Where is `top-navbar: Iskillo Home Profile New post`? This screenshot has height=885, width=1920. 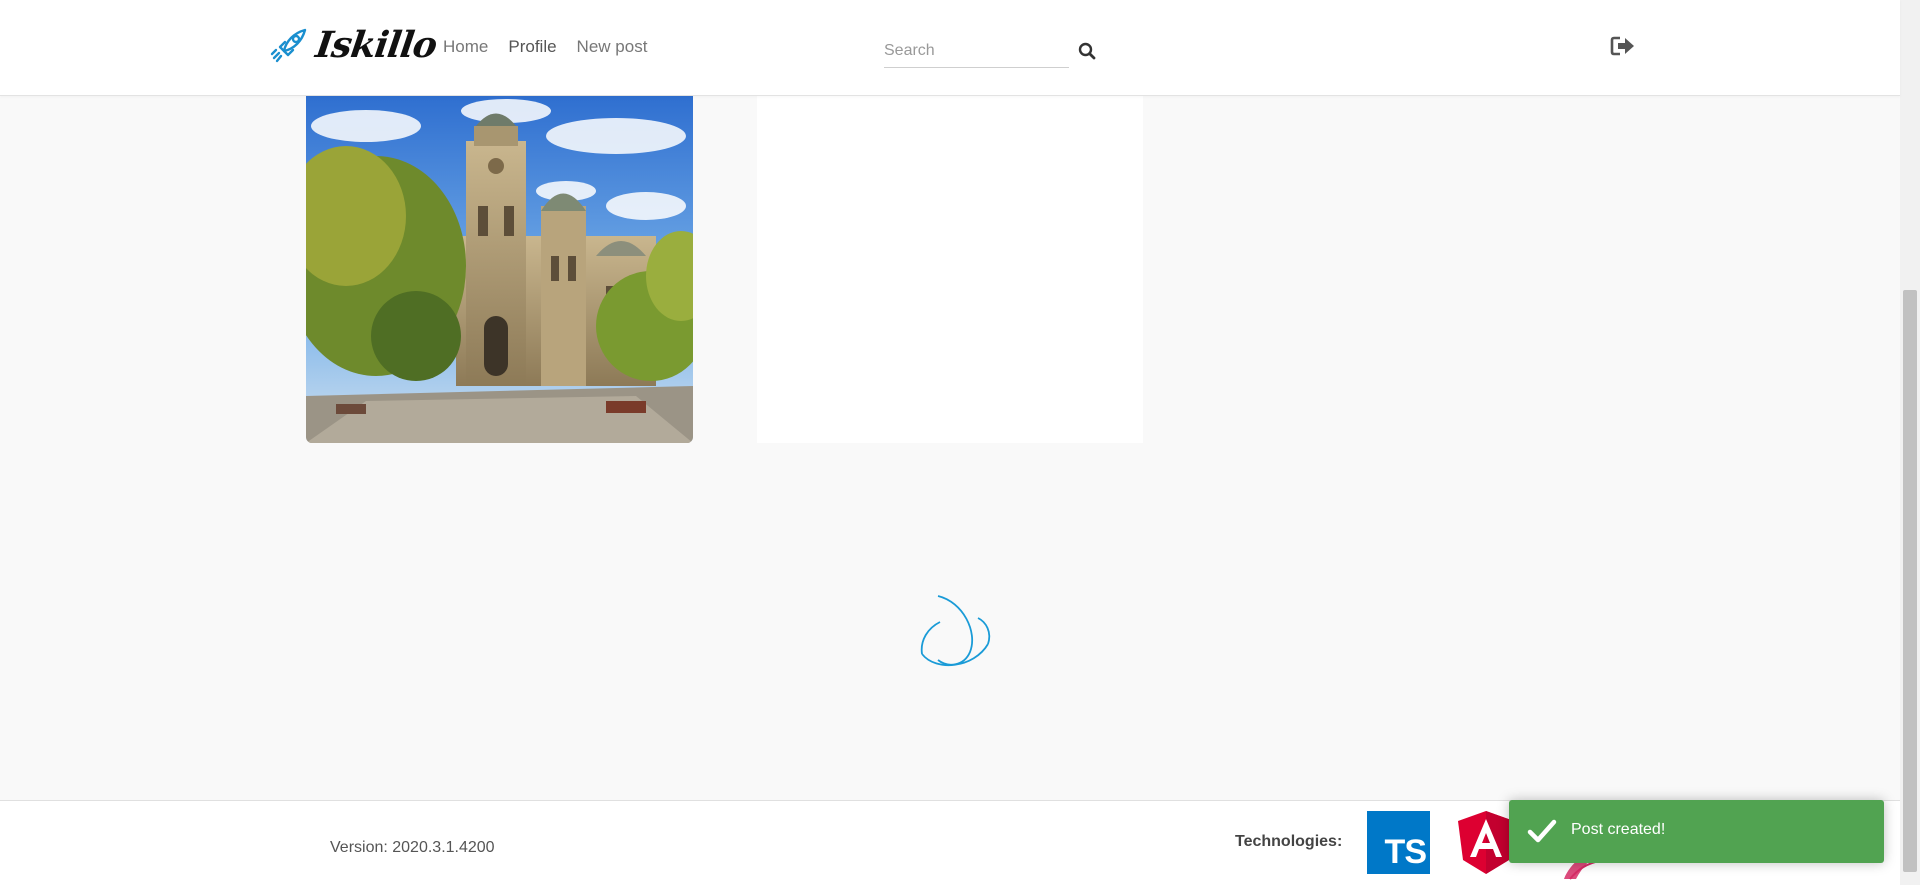
top-navbar: Iskillo Home Profile New post is located at coordinates (950, 48).